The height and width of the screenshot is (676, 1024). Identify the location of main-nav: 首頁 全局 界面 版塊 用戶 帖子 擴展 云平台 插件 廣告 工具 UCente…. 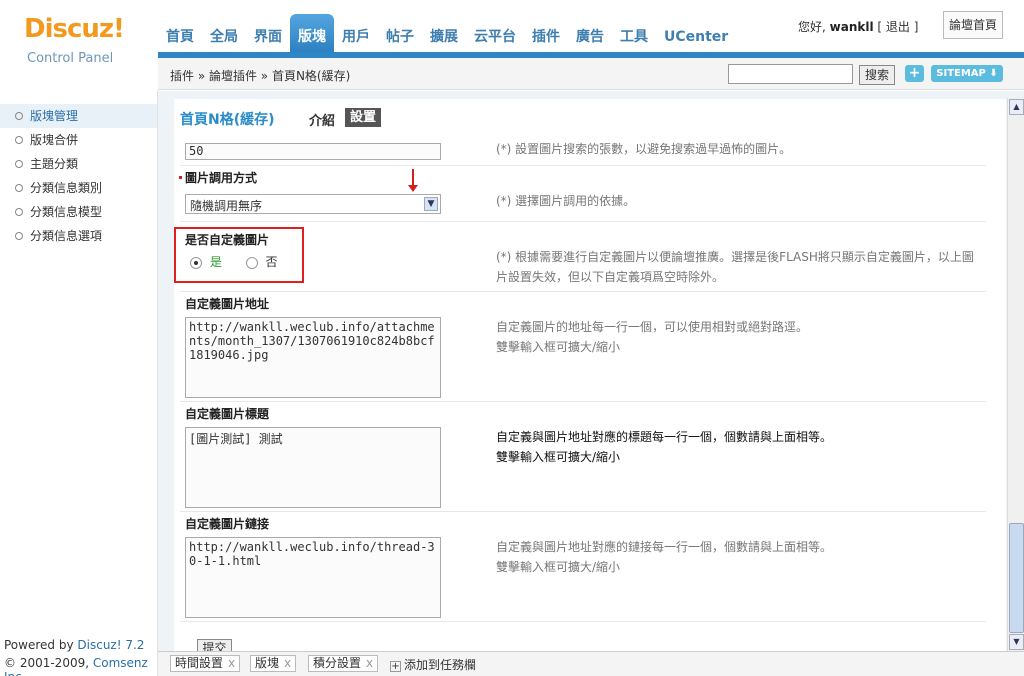
(447, 35).